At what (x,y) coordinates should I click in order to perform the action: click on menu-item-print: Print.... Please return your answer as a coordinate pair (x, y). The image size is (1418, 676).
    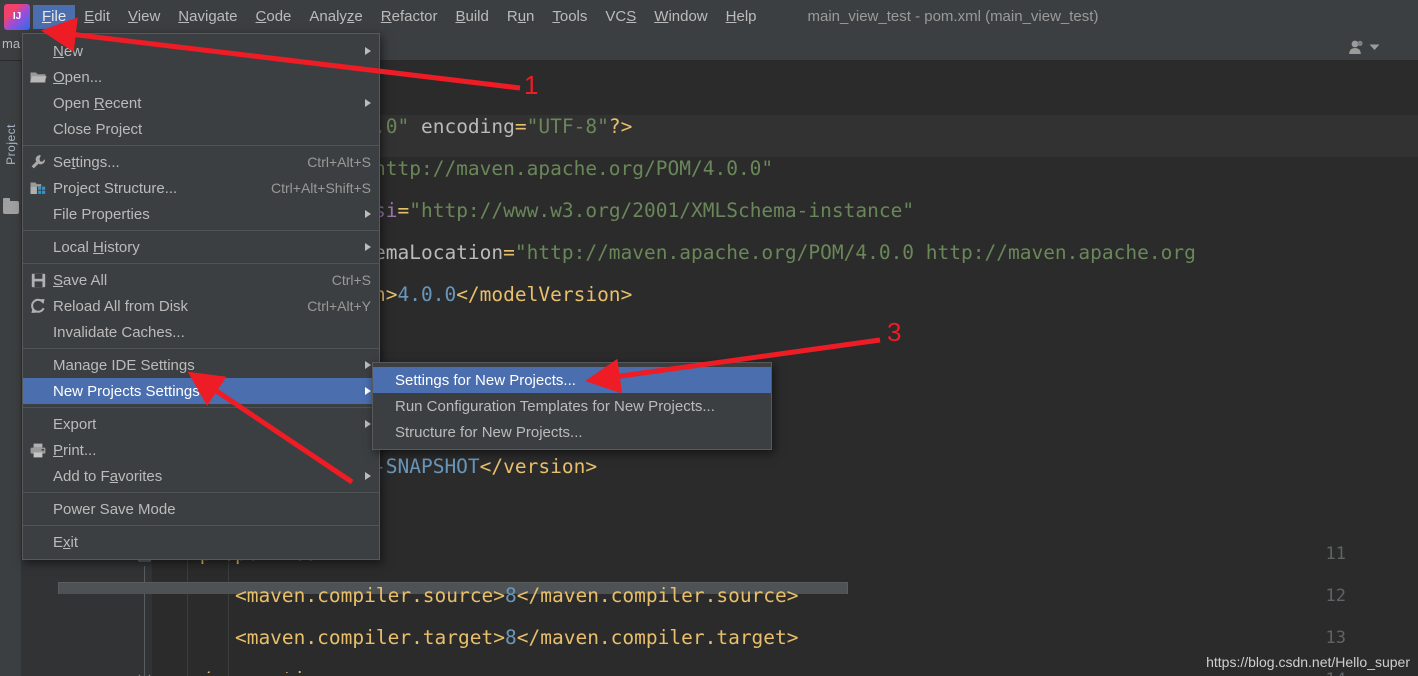
    Looking at the image, I should click on (201, 450).